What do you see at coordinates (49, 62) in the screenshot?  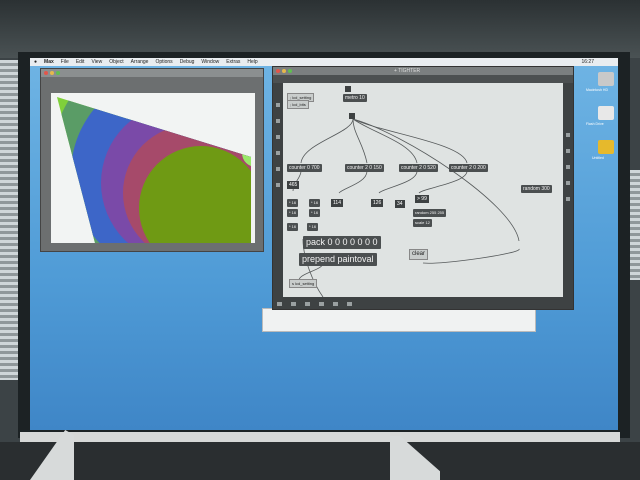 I see `menu-app: Max` at bounding box center [49, 62].